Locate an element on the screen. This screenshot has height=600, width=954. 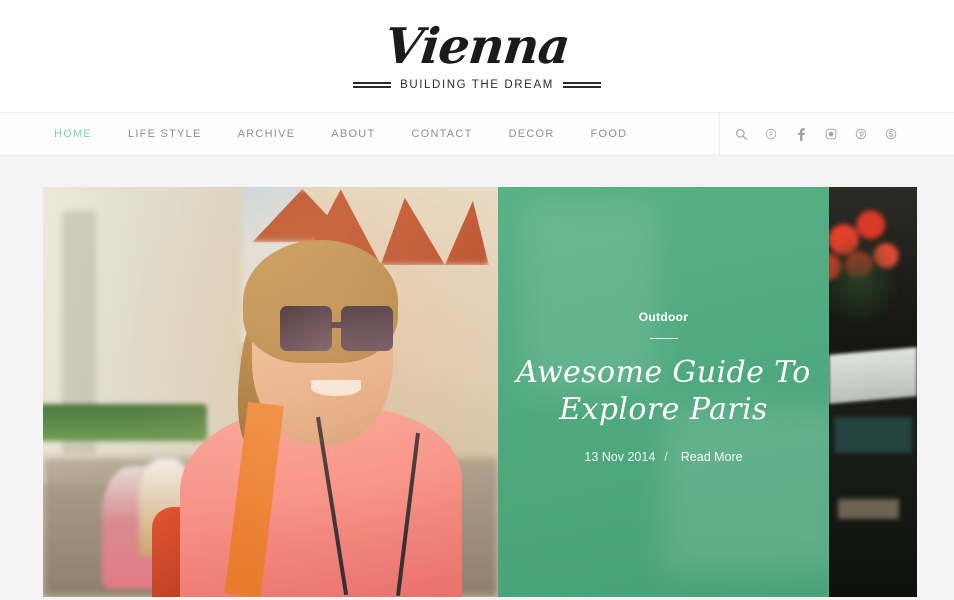
hero-next-slide-preview is located at coordinates (873, 392).